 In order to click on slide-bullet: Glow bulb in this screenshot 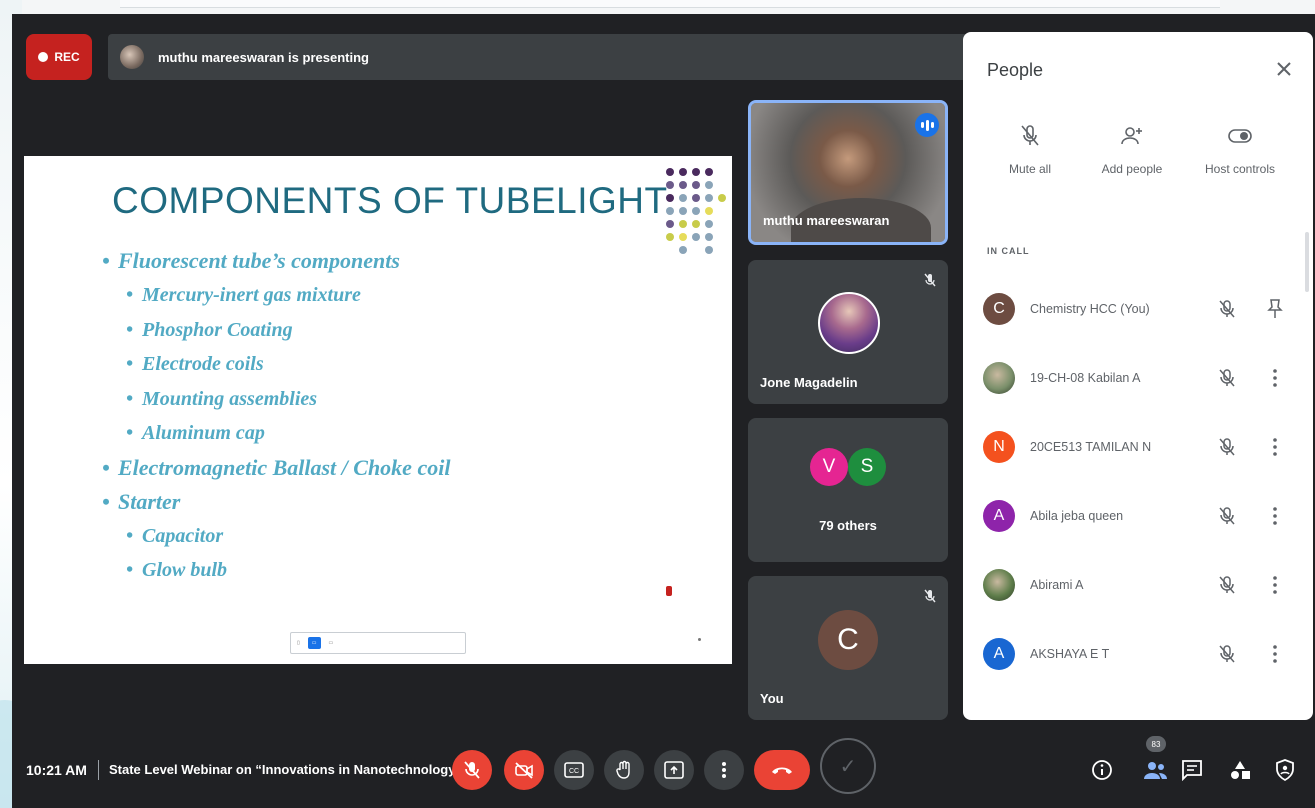, I will do `click(276, 570)`.